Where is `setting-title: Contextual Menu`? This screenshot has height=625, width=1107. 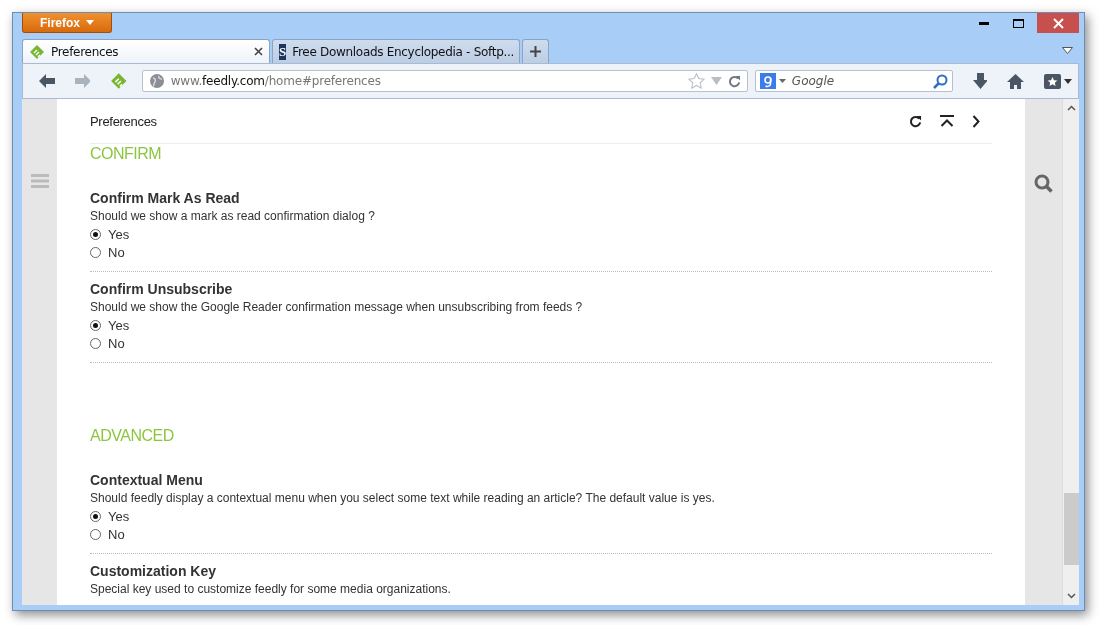
setting-title: Contextual Menu is located at coordinates (147, 480).